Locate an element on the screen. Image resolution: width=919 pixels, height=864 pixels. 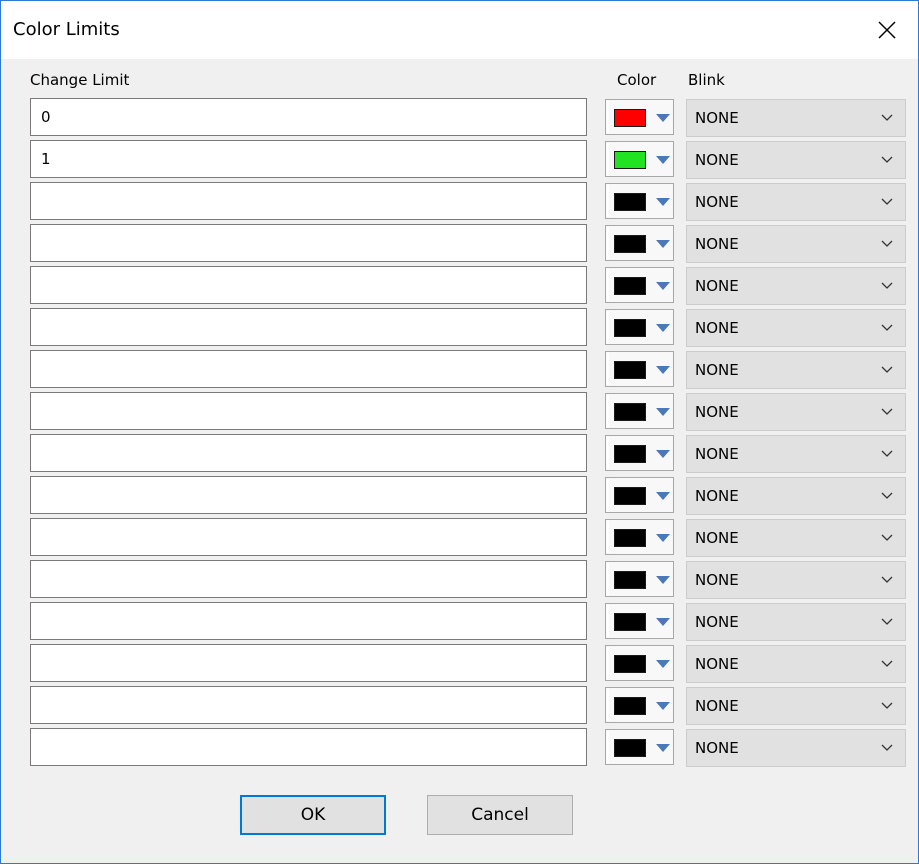
change-limit-input: 1 is located at coordinates (308, 159).